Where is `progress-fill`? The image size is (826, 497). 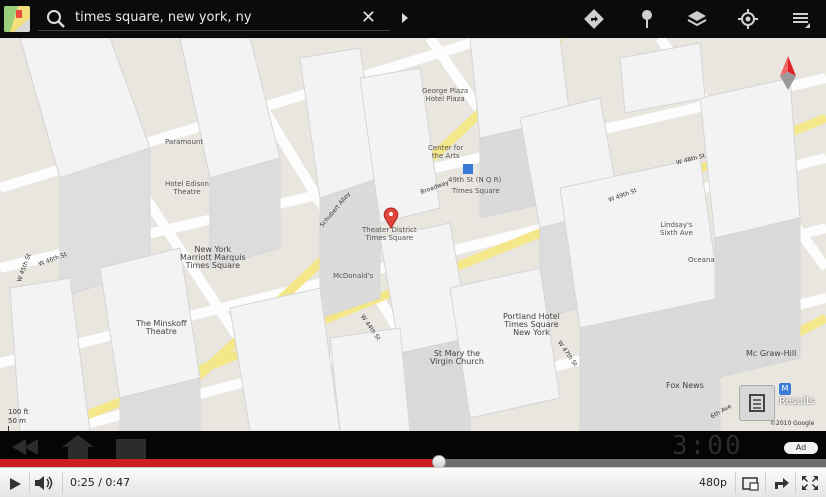 progress-fill is located at coordinates (220, 463).